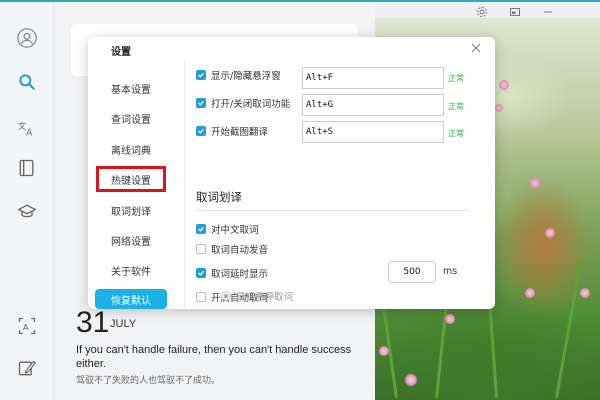 This screenshot has width=600, height=400. What do you see at coordinates (265, 297) in the screenshot?
I see `radio-label: 鼠标悬停取词` at bounding box center [265, 297].